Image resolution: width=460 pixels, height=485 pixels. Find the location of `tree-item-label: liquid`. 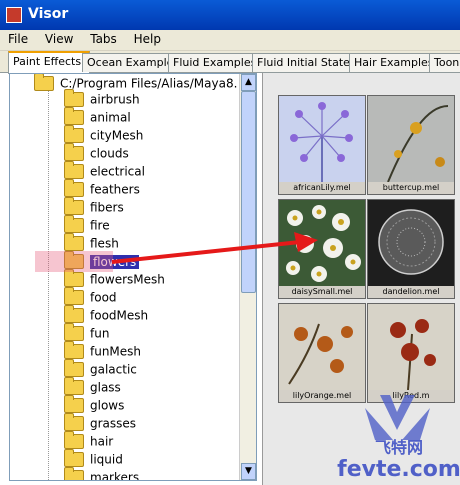

tree-item-label: liquid is located at coordinates (106, 459).